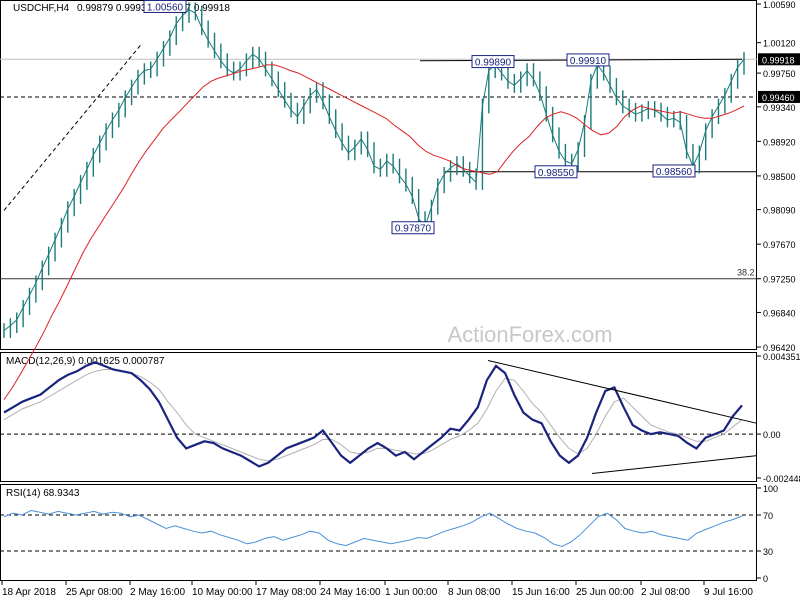 The image size is (800, 603). What do you see at coordinates (588, 61) in the screenshot?
I see `price-label-text: 0.99910` at bounding box center [588, 61].